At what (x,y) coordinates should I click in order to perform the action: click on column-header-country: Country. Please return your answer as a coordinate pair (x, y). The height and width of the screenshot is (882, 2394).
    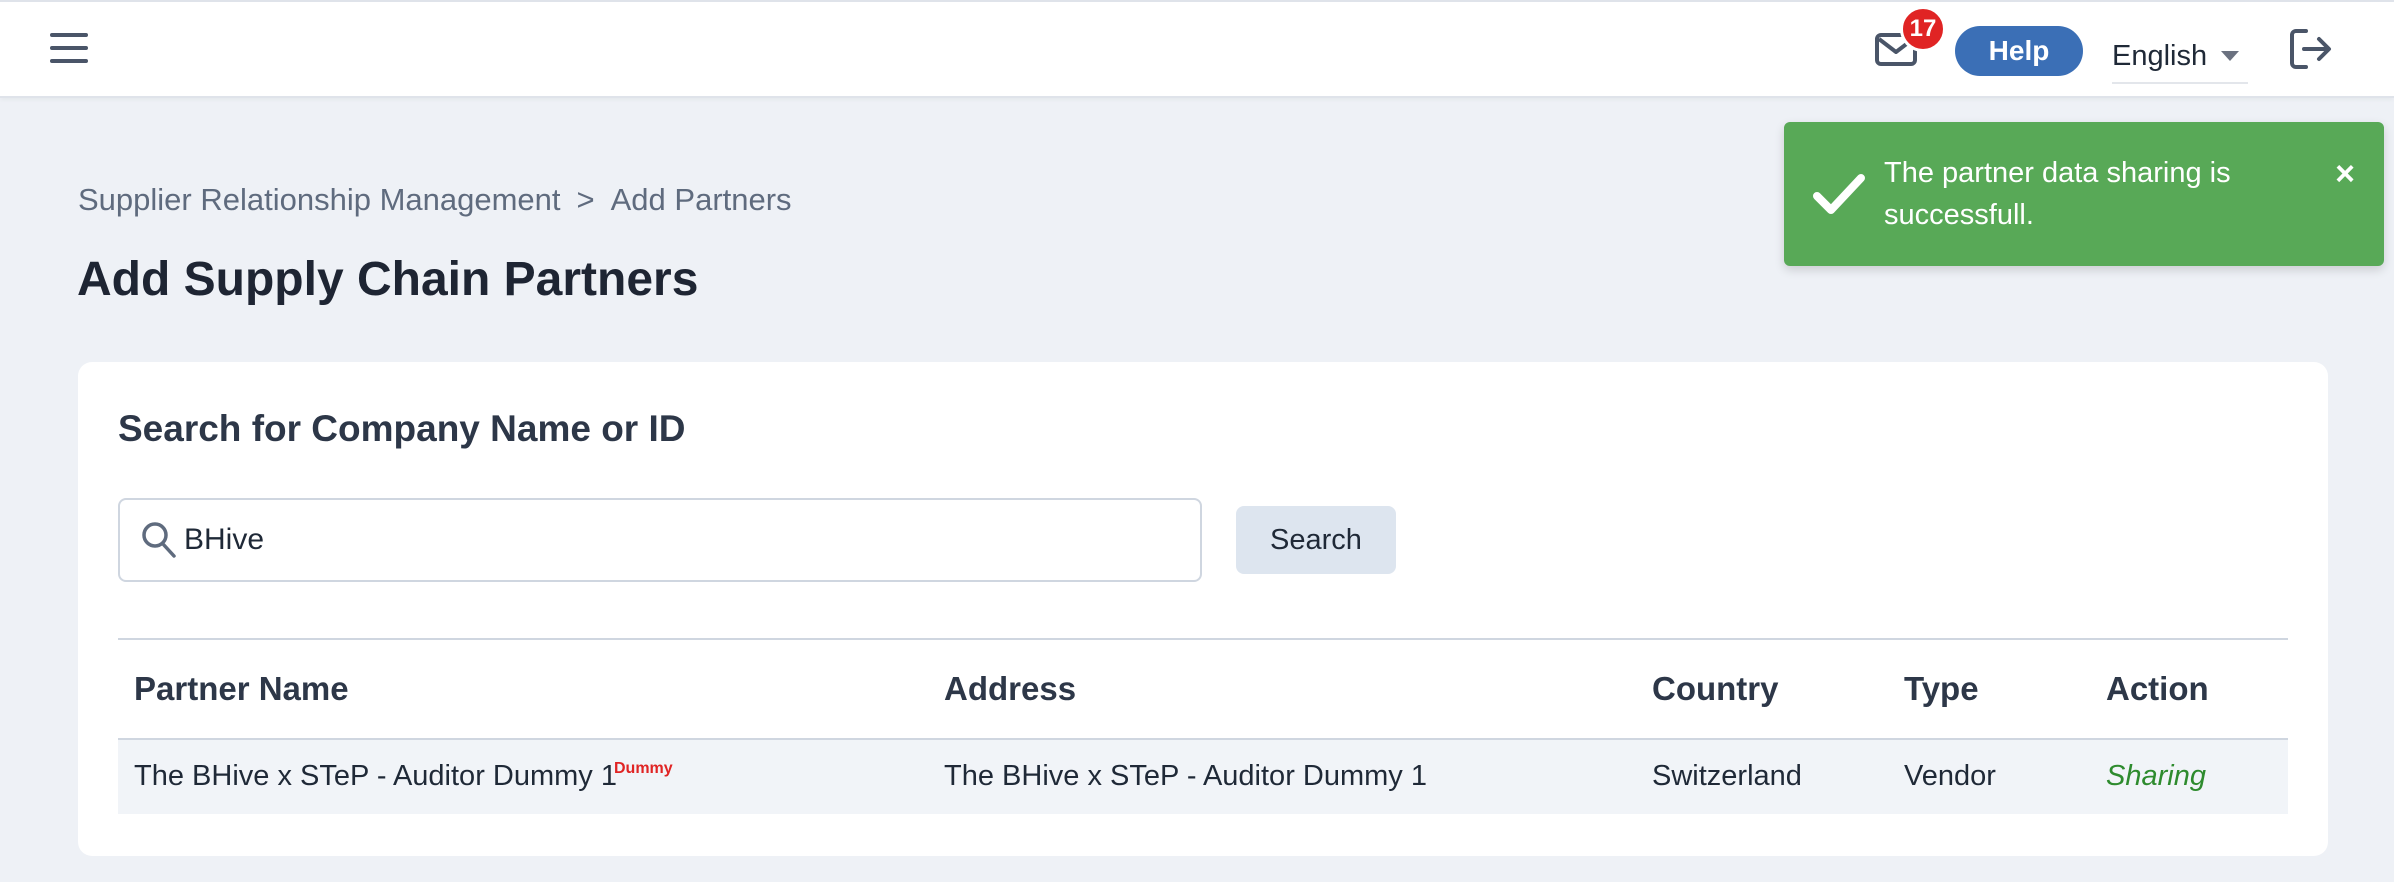
    Looking at the image, I should click on (1715, 688).